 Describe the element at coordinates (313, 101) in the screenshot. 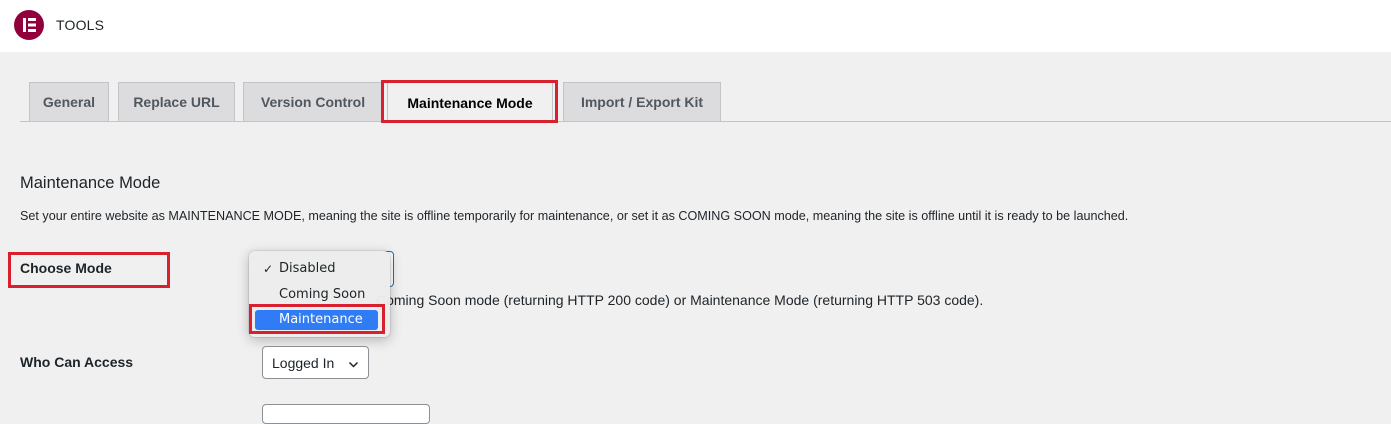

I see `tab-version-control: Version Control` at that location.